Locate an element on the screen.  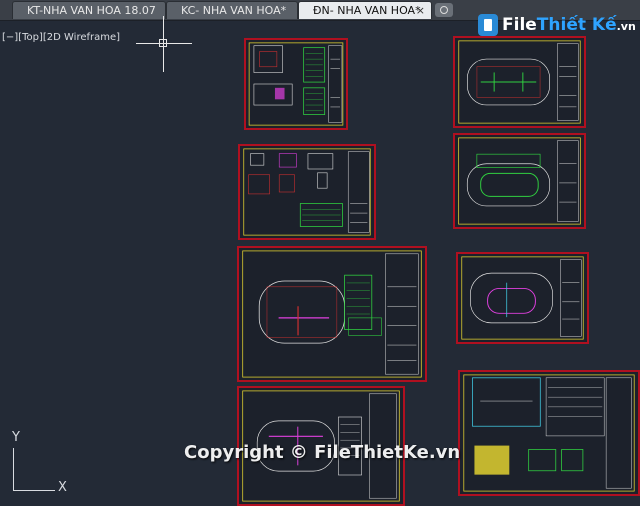
sheet-8-content is located at coordinates (549, 433).